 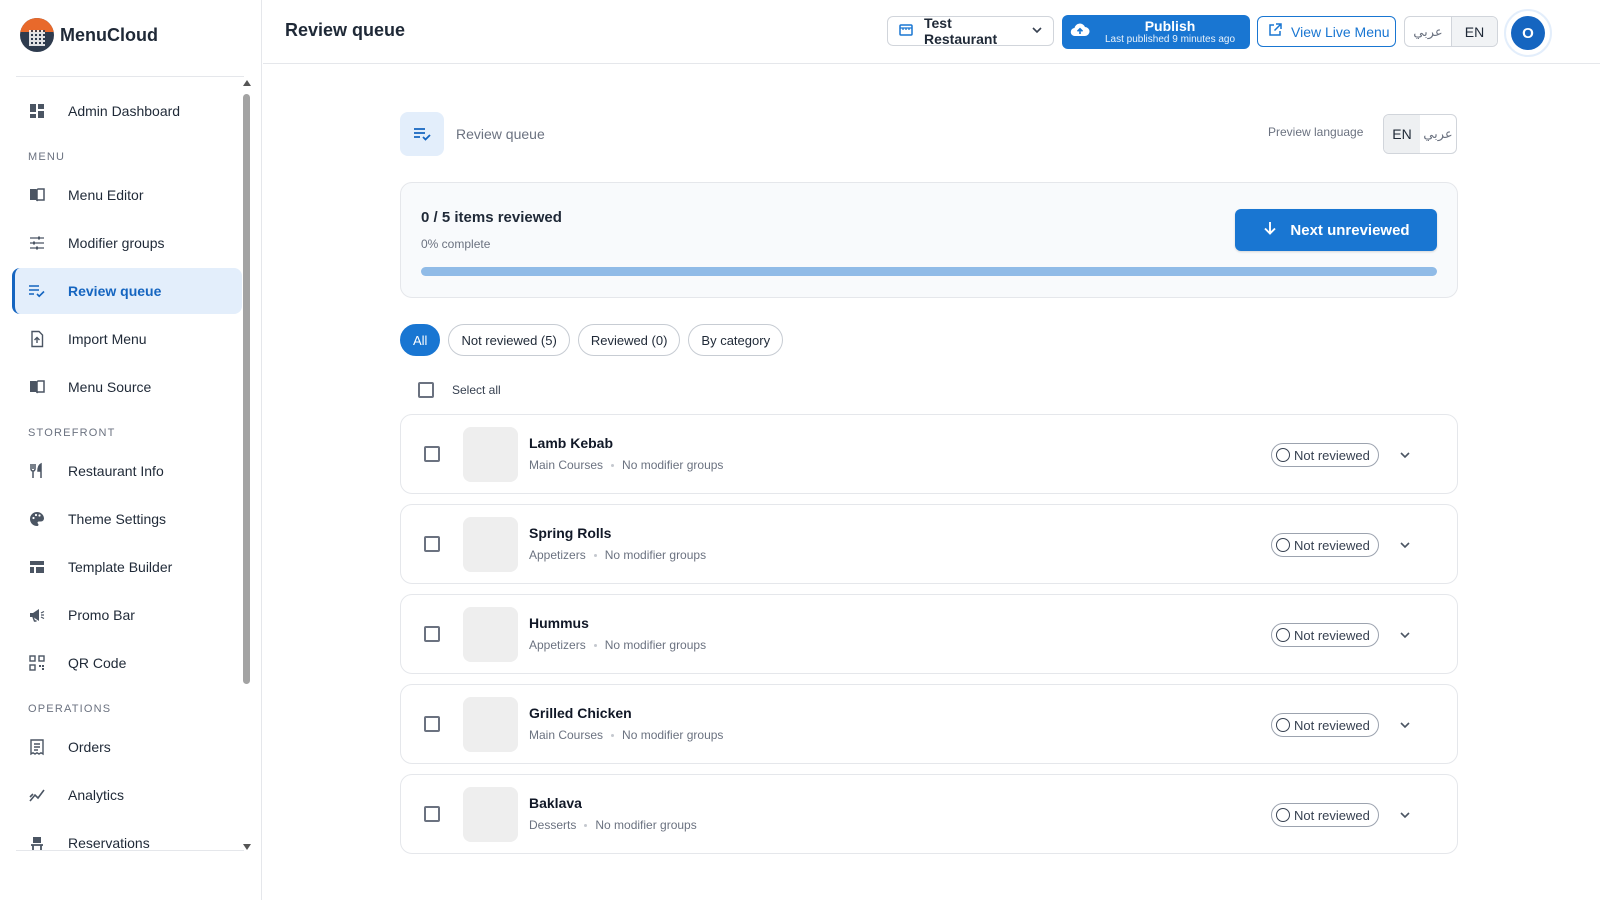 I want to click on item-name: Grilled Chicken, so click(x=580, y=713).